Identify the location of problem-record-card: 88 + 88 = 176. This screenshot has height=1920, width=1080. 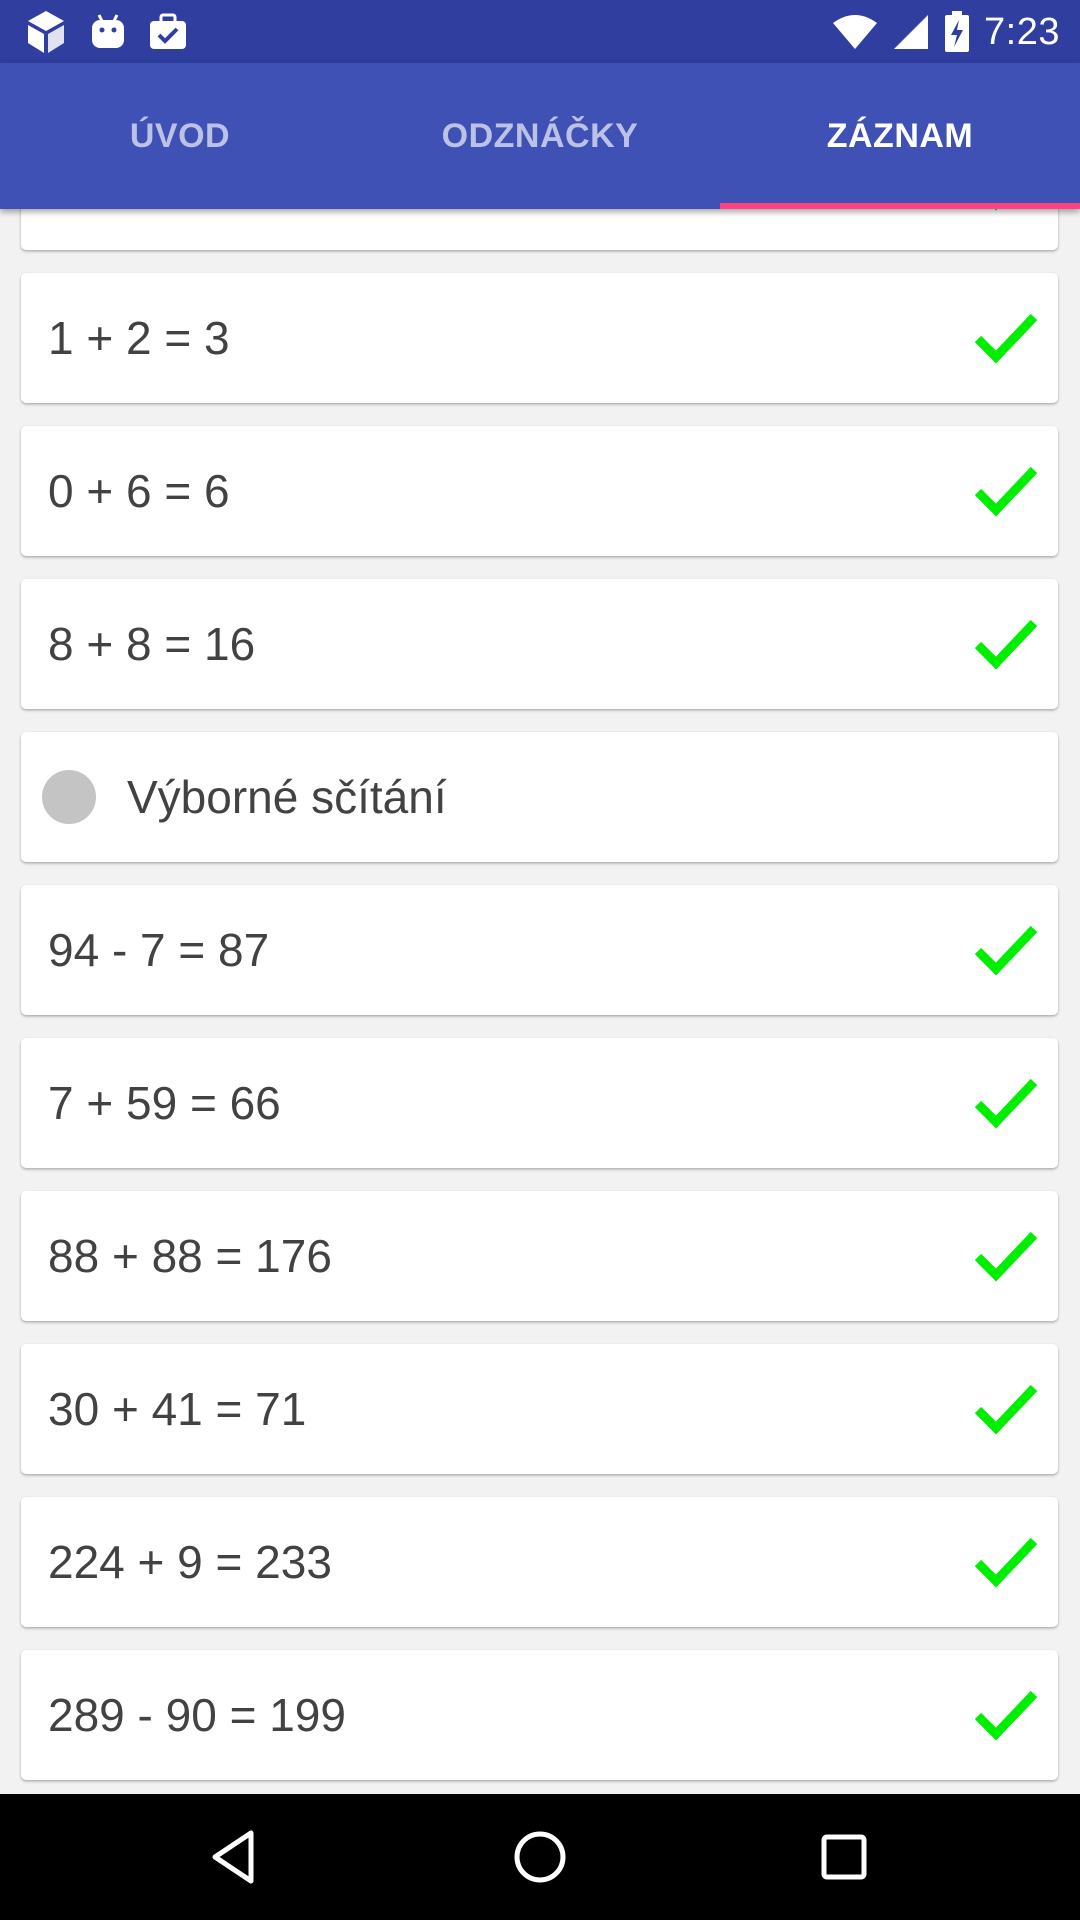
(539, 1256).